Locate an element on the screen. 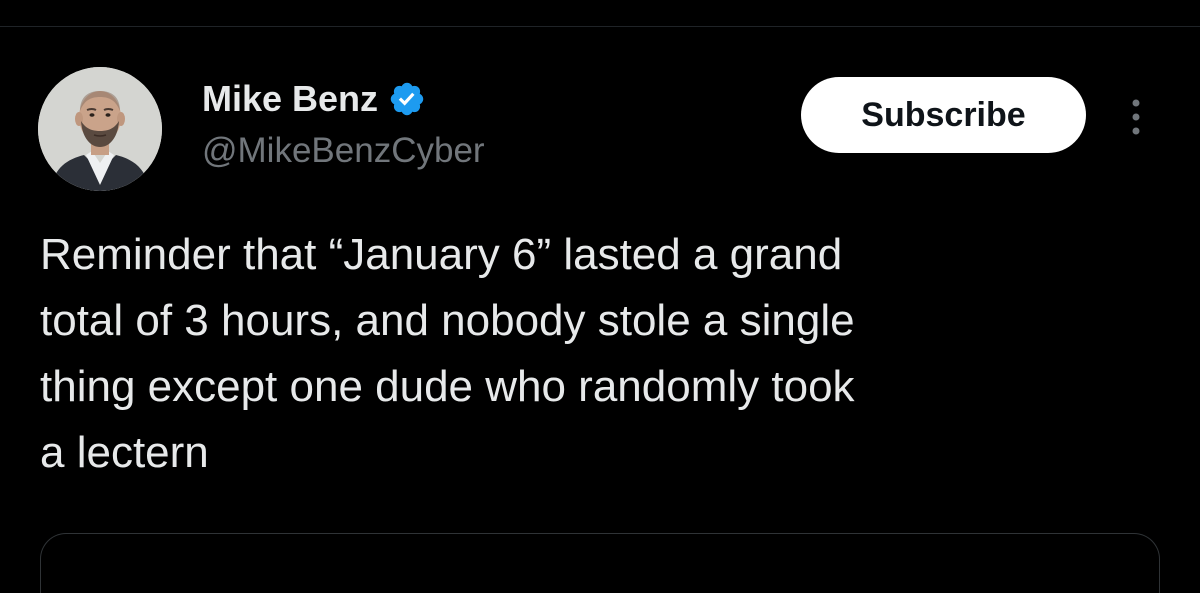  verified-badge-icon is located at coordinates (407, 99).